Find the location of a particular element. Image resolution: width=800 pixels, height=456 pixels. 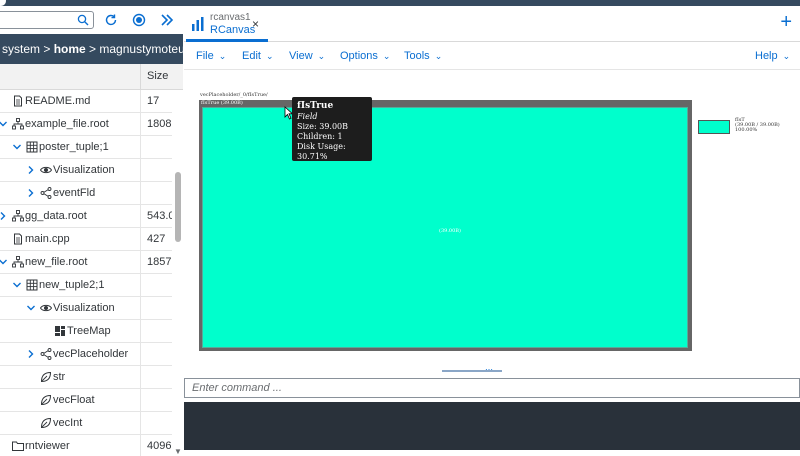

legend-swatch is located at coordinates (714, 127).